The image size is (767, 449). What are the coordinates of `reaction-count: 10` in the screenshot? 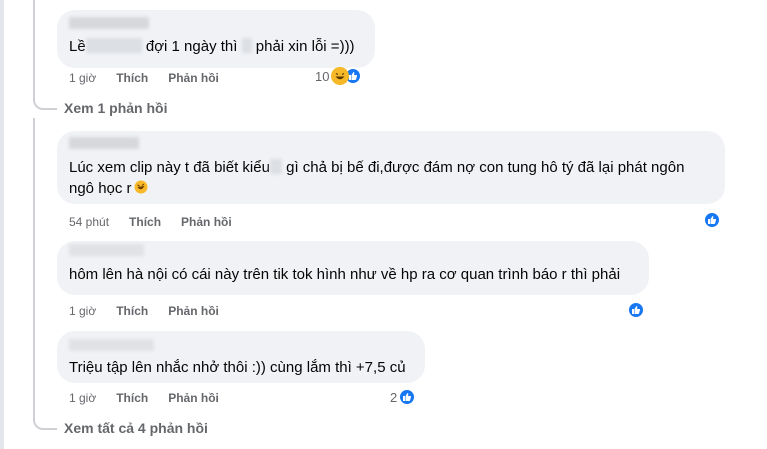 It's located at (322, 76).